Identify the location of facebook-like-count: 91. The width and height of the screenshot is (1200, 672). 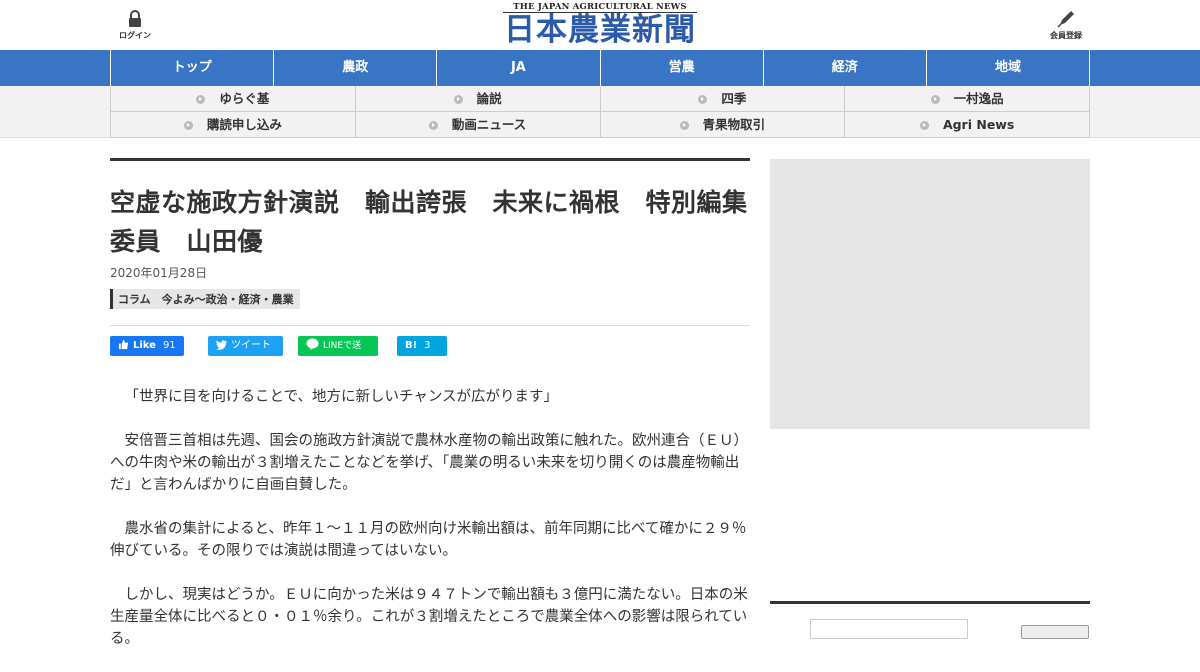
(169, 345).